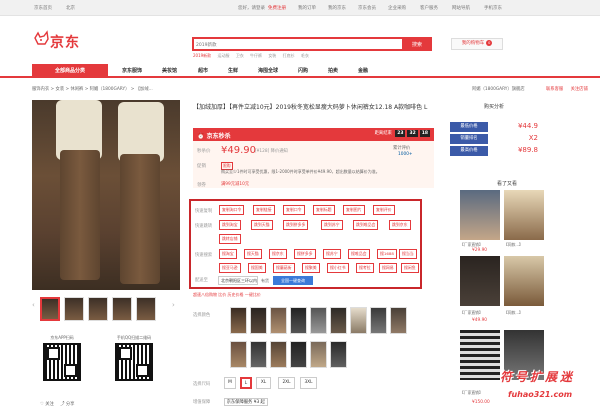 This screenshot has width=600, height=410. I want to click on address-selector: 北京朝阳区三环以内, so click(238, 280).